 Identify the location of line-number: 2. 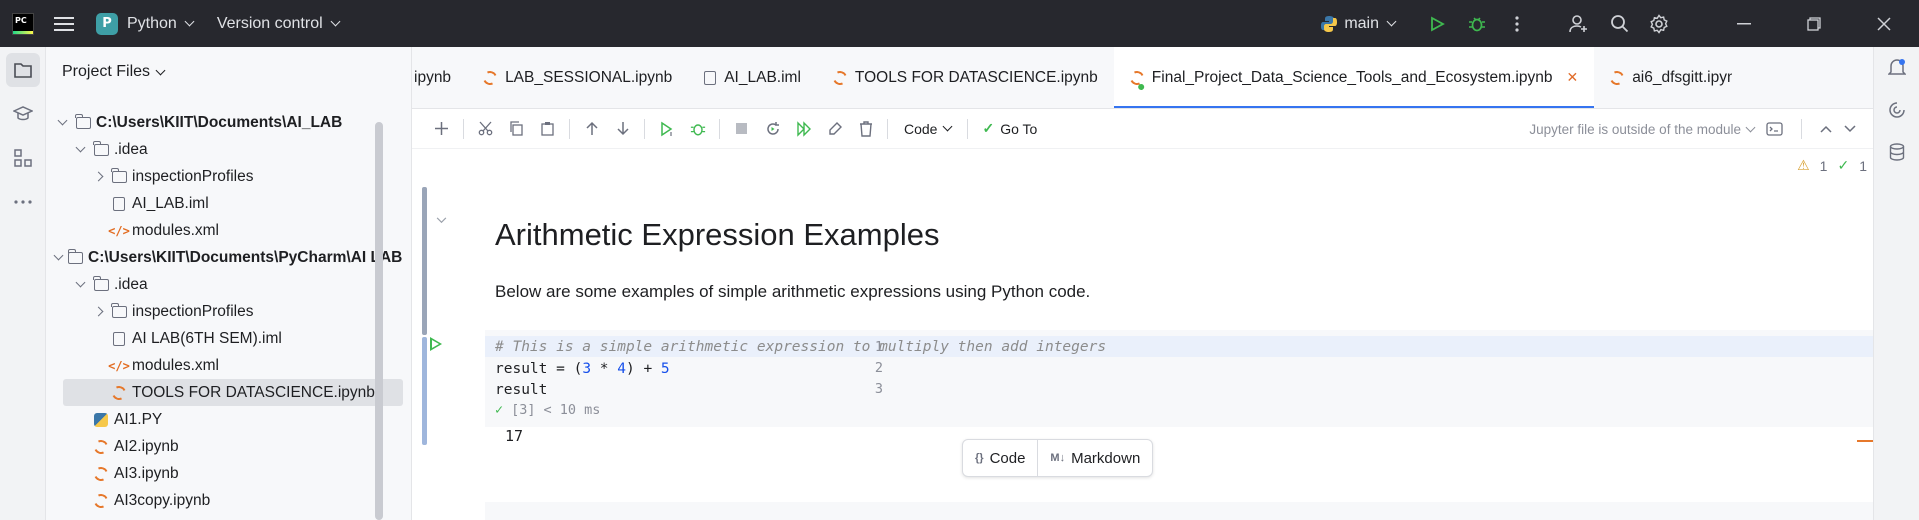
(878, 368).